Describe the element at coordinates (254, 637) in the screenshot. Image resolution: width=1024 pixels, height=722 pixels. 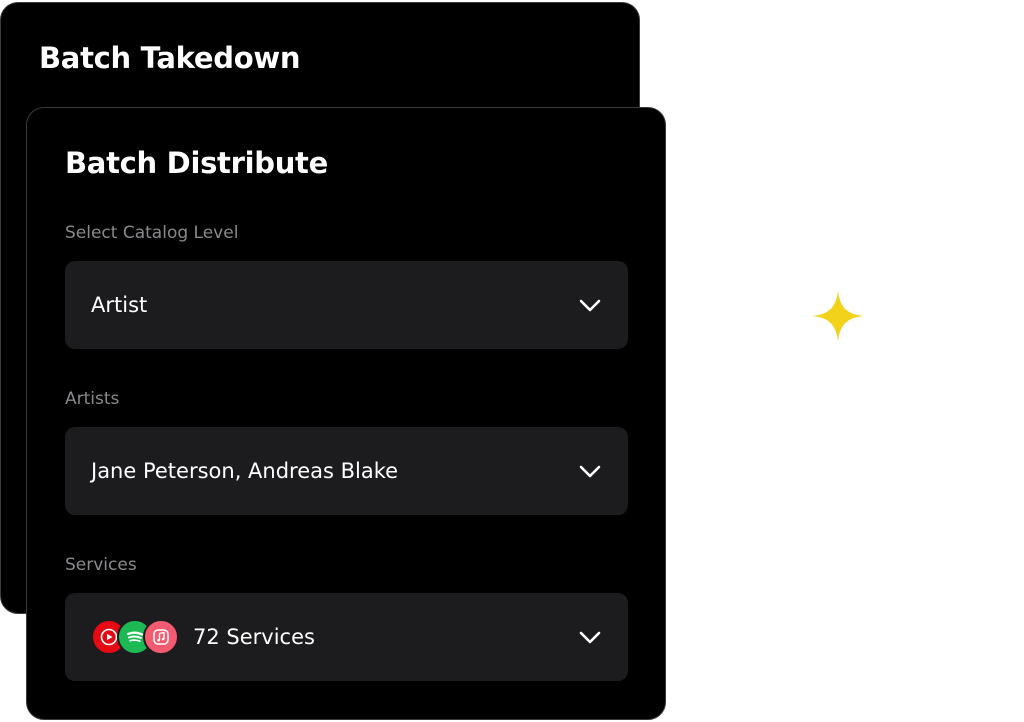
I see `services-value: 72 Services` at that location.